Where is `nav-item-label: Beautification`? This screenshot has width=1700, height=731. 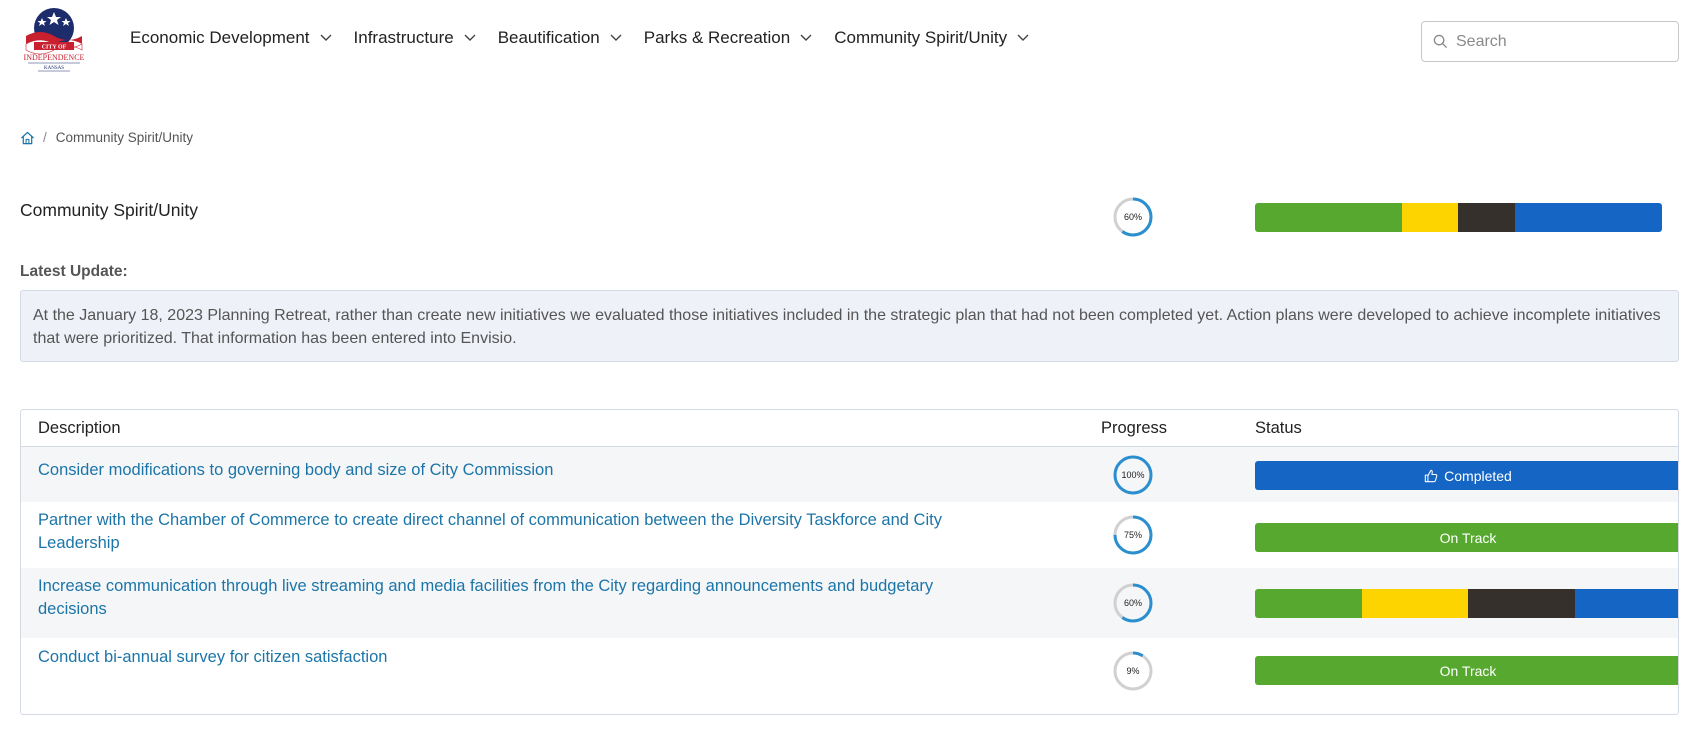
nav-item-label: Beautification is located at coordinates (548, 37).